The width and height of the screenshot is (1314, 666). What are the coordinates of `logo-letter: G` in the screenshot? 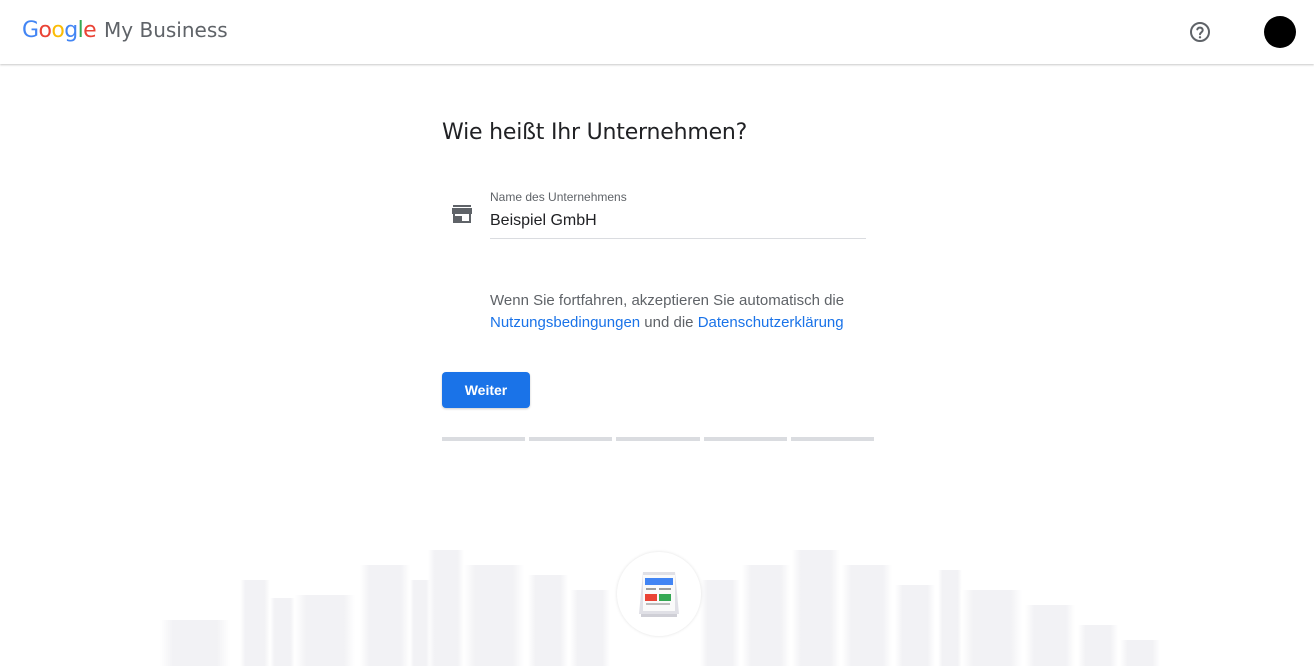 It's located at (30, 30).